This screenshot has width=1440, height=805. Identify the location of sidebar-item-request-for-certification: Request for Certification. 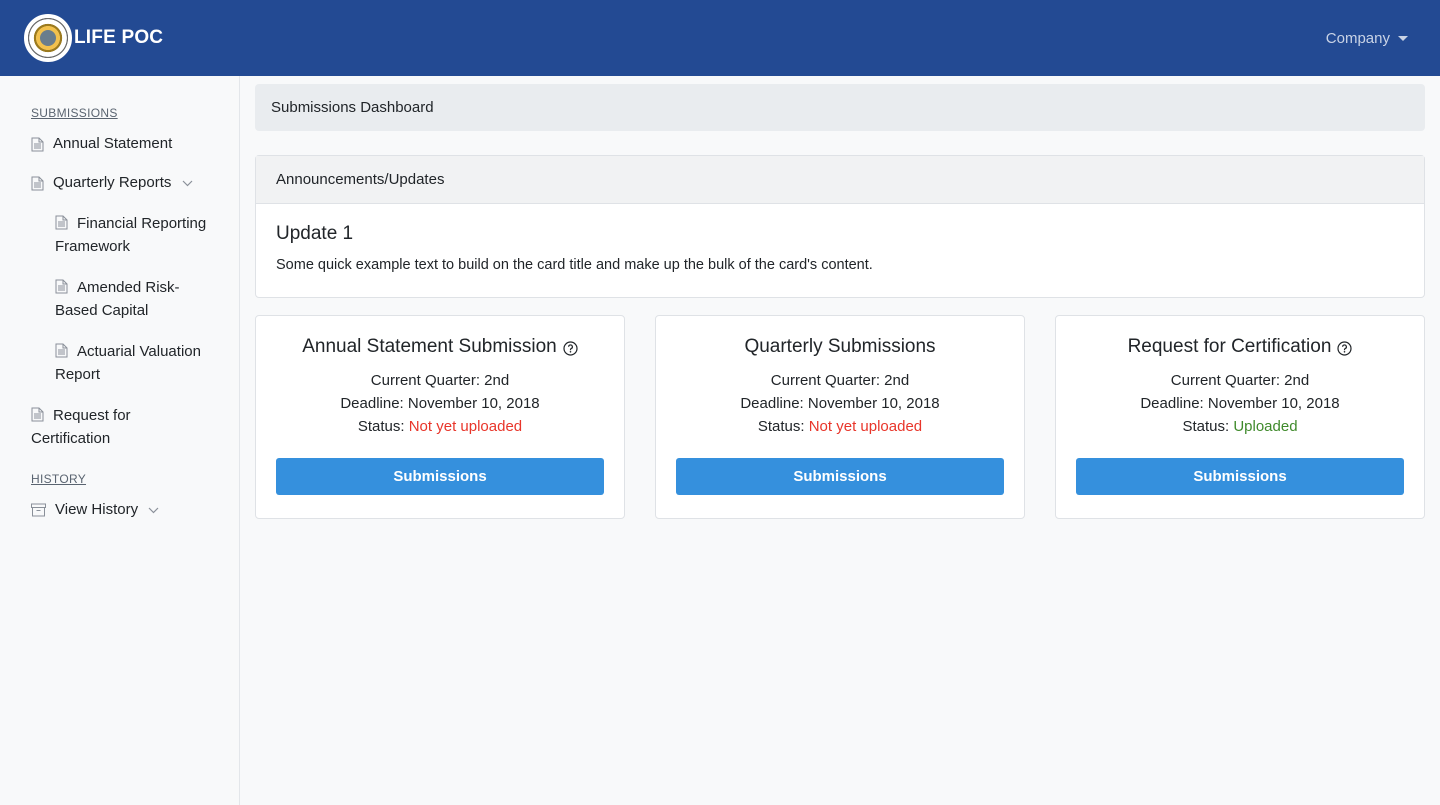
(119, 426).